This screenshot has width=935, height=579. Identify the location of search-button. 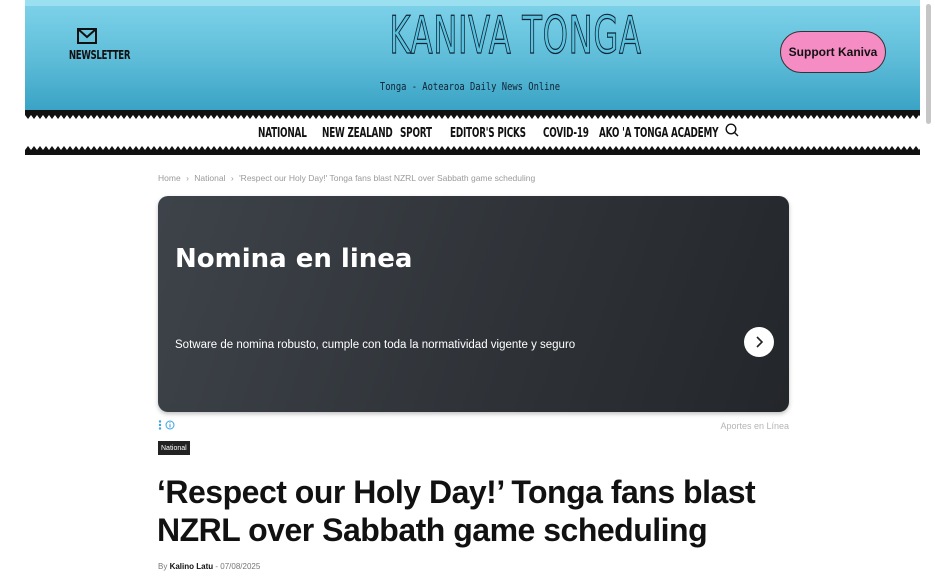
(732, 132).